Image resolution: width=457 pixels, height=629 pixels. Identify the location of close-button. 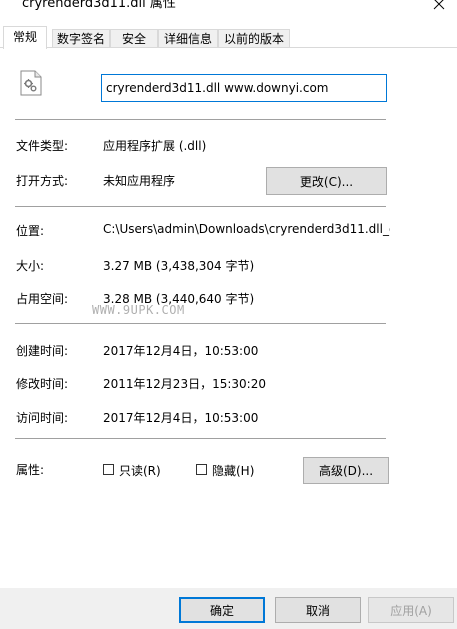
(440, 7).